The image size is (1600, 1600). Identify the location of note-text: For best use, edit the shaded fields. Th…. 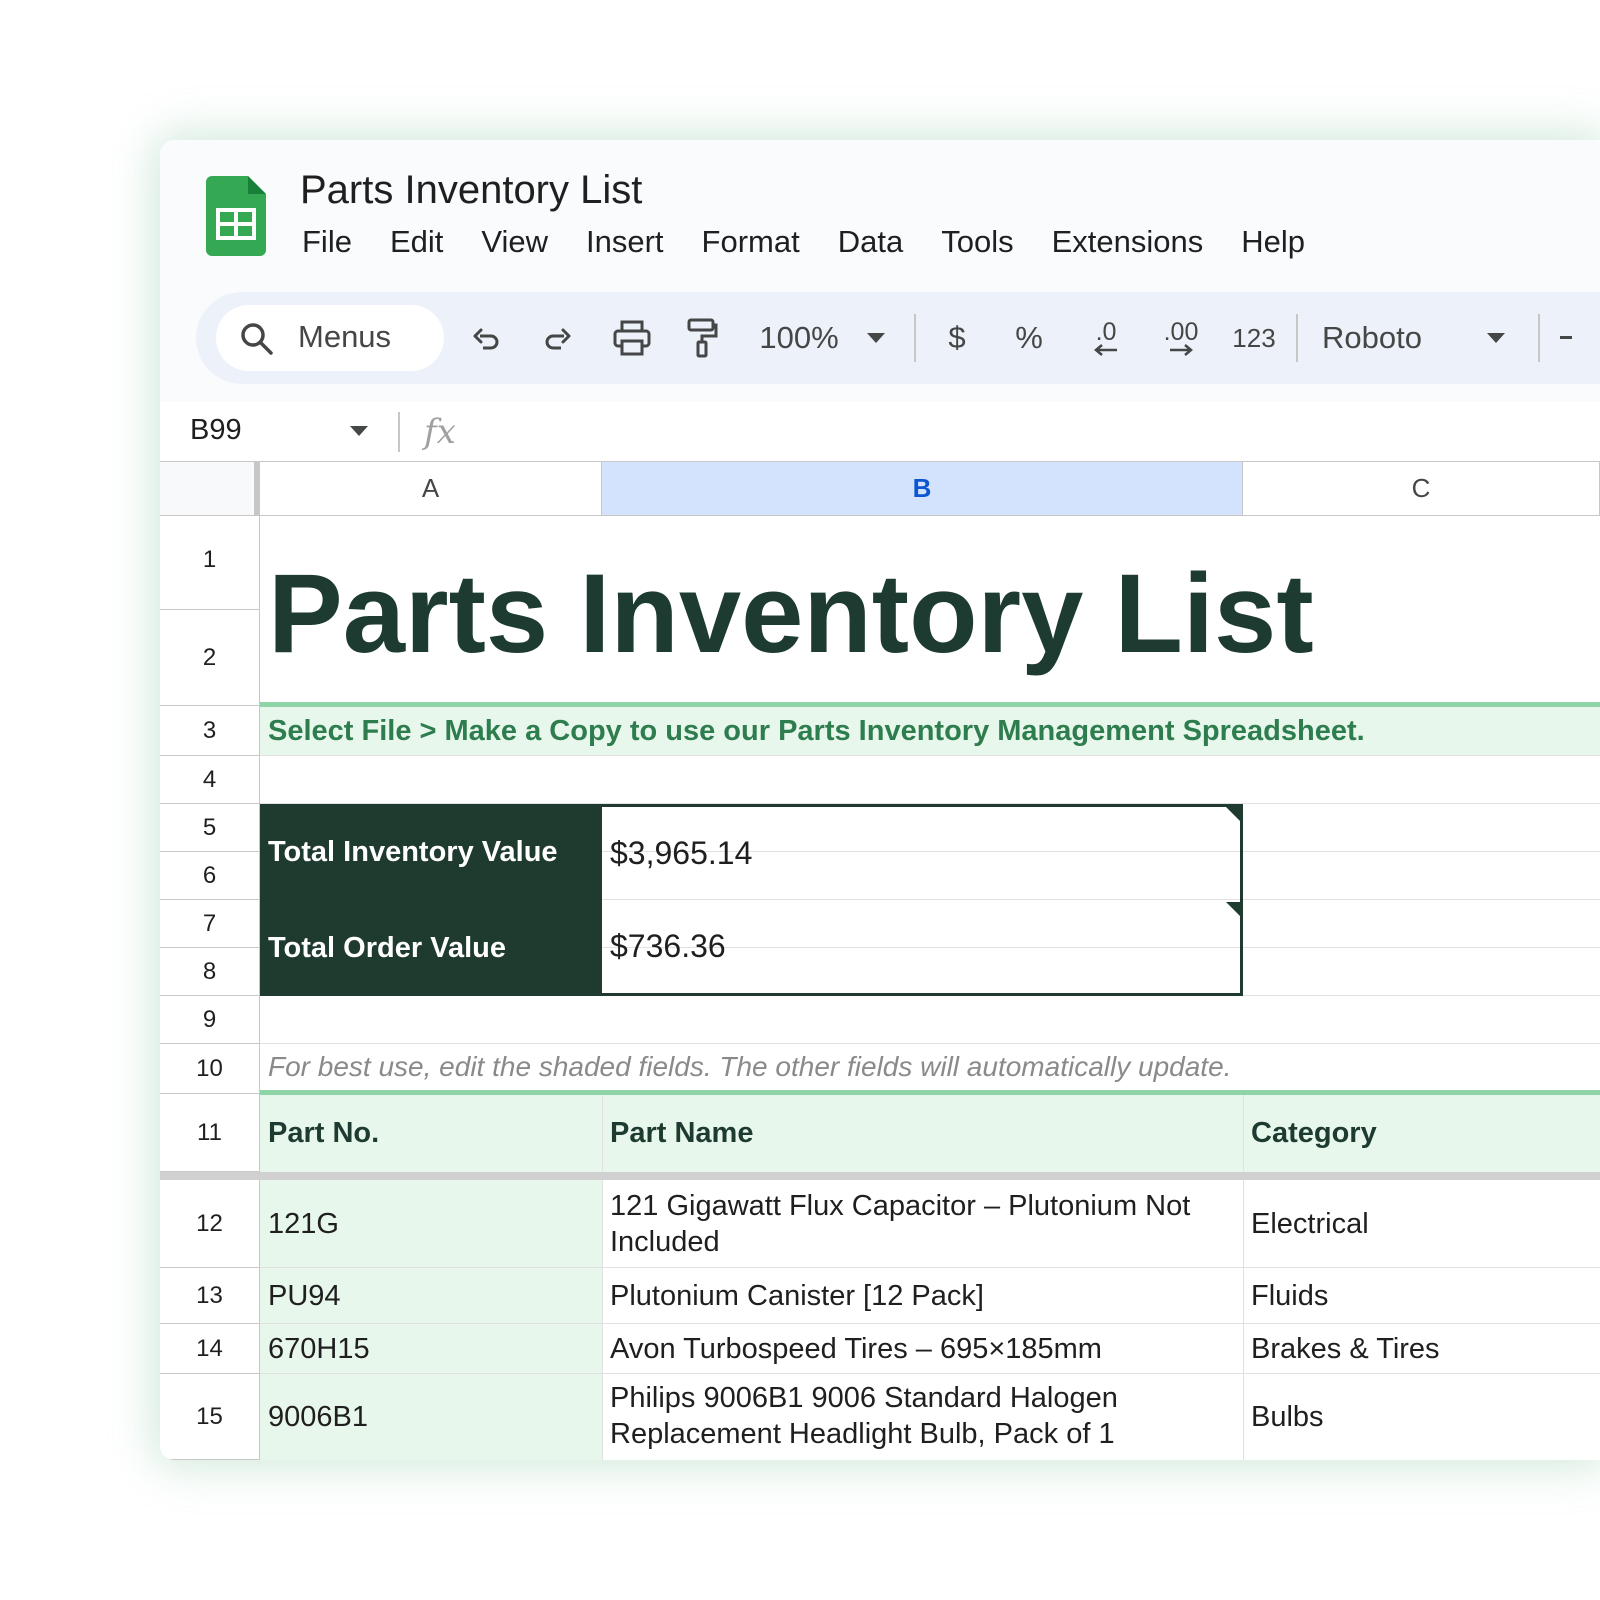
(749, 1067).